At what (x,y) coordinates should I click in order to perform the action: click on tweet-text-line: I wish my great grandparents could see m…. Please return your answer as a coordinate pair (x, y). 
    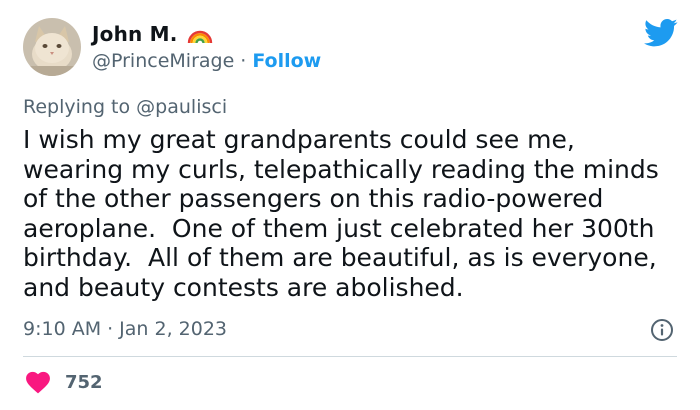
    Looking at the image, I should click on (299, 139).